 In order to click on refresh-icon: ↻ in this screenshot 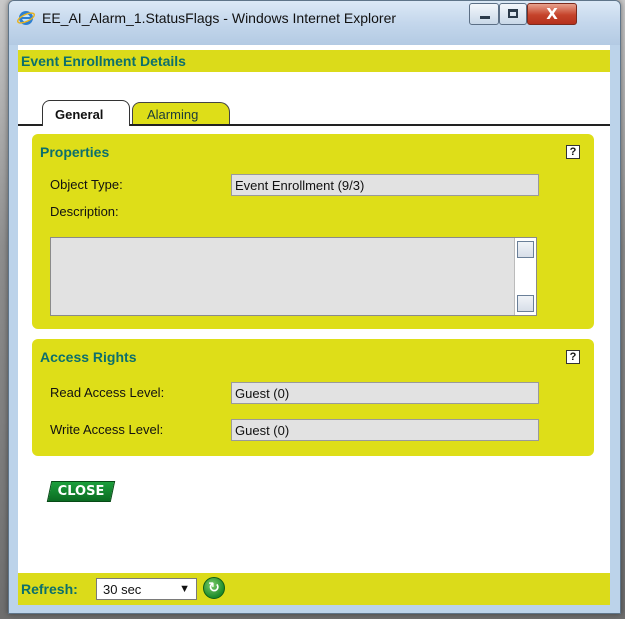, I will do `click(214, 588)`.